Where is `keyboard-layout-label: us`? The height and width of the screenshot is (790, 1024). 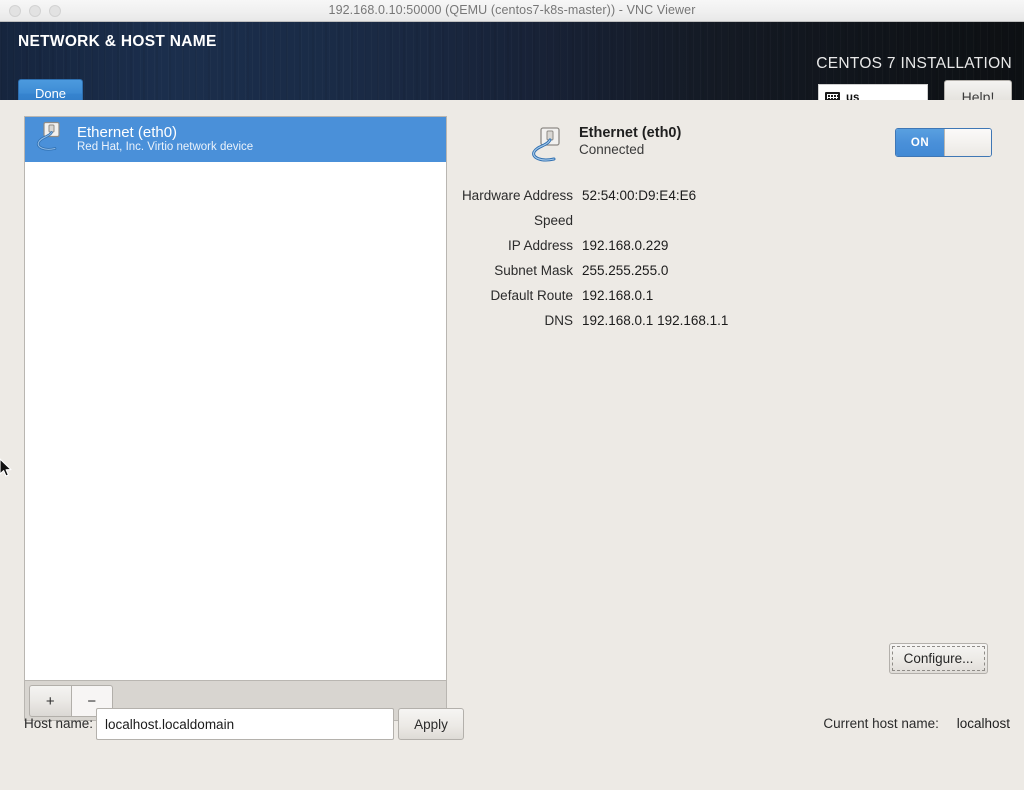
keyboard-layout-label: us is located at coordinates (853, 96).